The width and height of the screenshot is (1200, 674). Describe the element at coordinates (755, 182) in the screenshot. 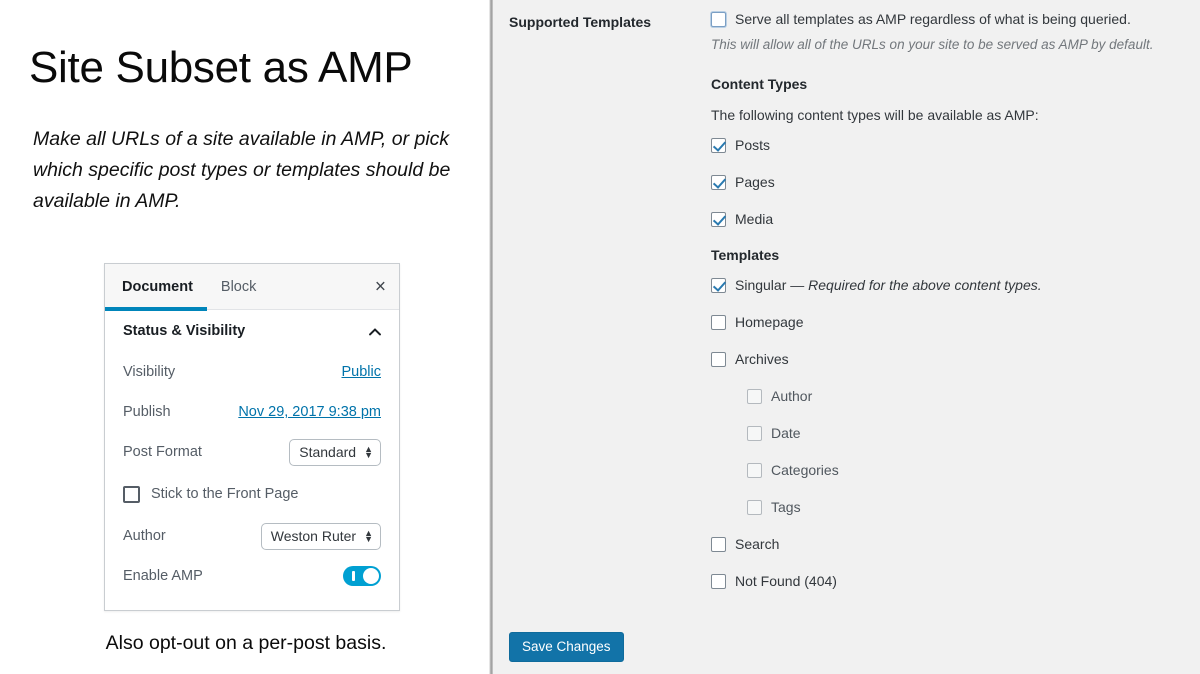

I see `checkbox-label: Pages` at that location.